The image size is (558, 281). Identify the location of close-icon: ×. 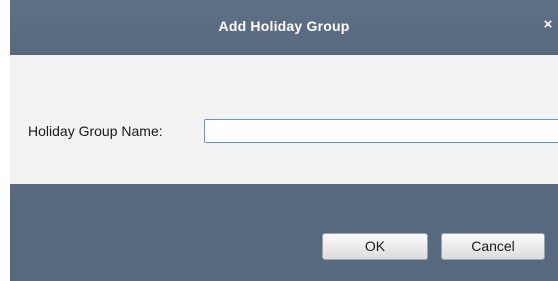
(548, 25).